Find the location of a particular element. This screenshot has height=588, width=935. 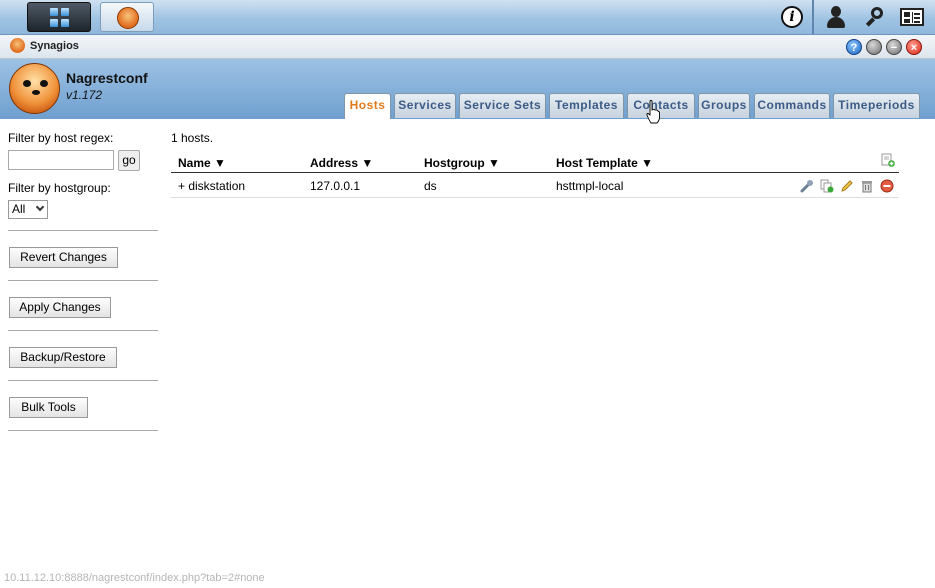

column-header-hostgroup: Hostgroup ▼ is located at coordinates (462, 163).